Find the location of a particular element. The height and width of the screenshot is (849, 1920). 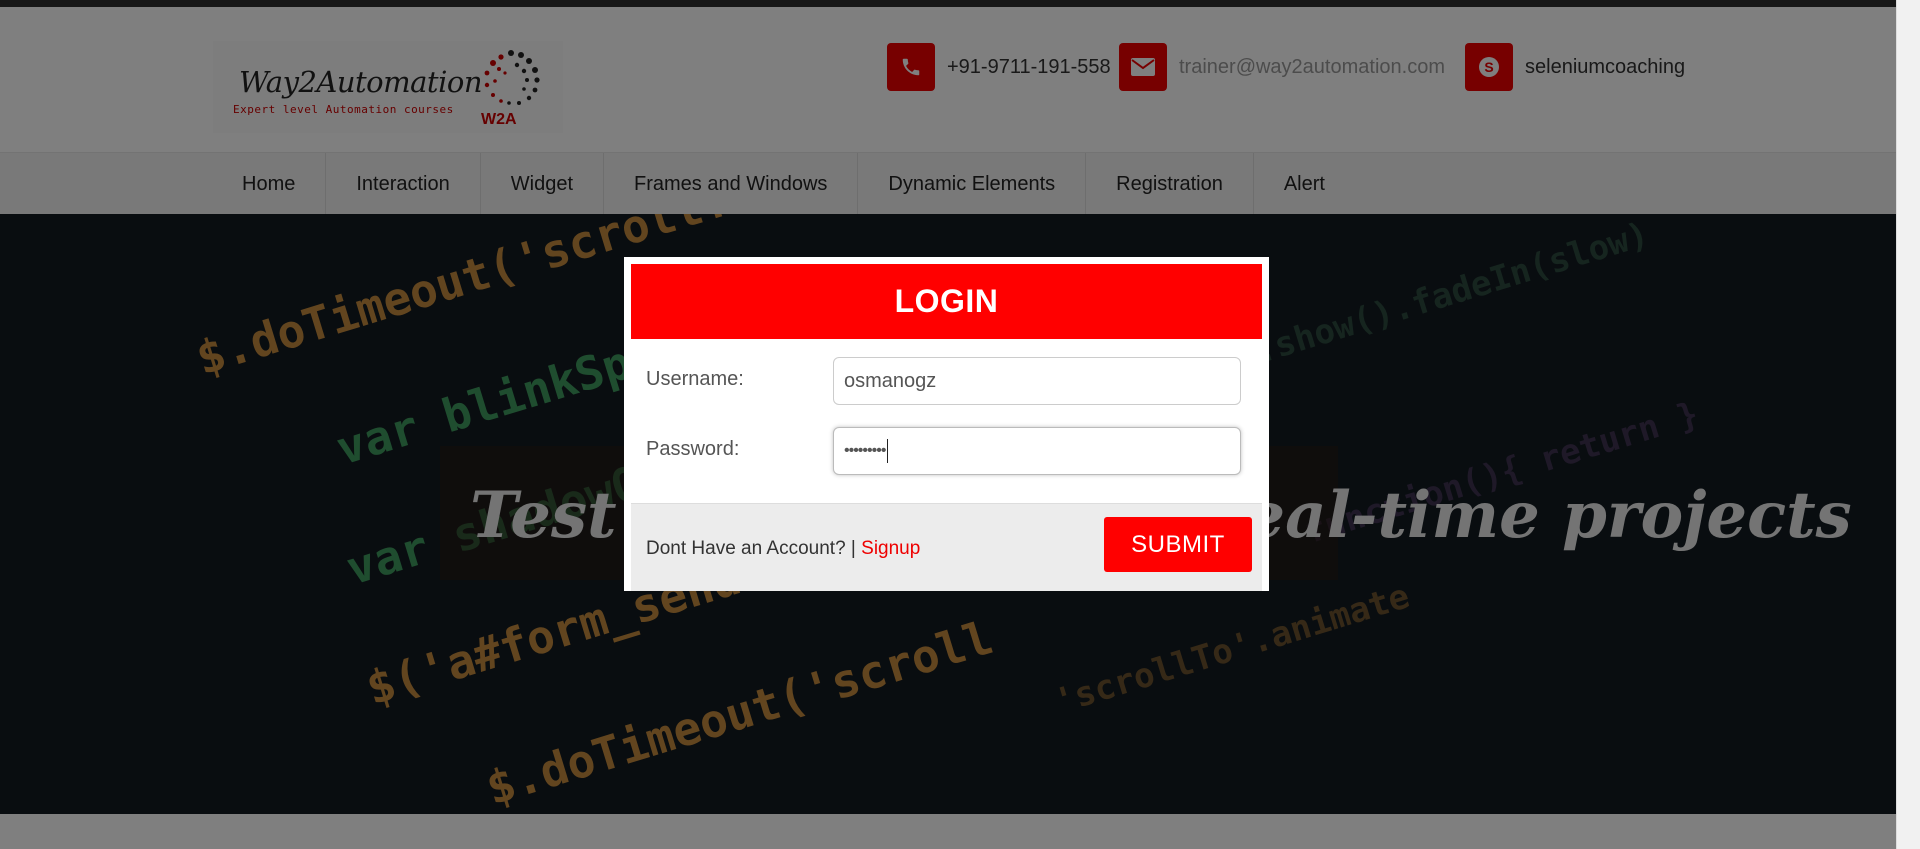

account-prompt-text: Dont Have an Account? | is located at coordinates (751, 548).